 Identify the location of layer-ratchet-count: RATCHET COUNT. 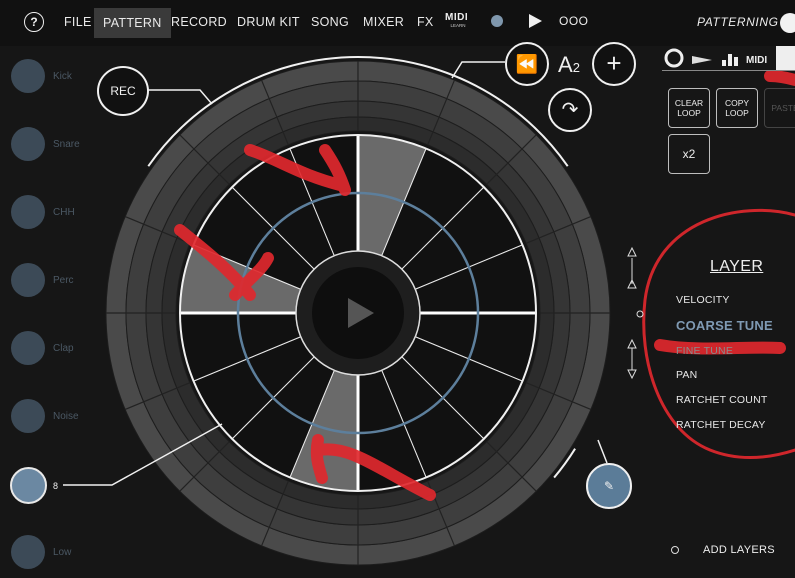
(721, 400).